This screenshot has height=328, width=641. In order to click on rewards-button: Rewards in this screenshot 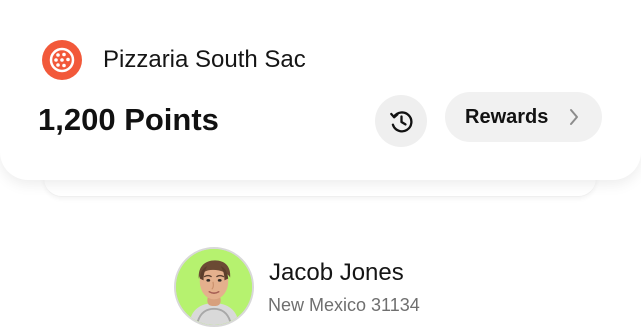, I will do `click(523, 117)`.